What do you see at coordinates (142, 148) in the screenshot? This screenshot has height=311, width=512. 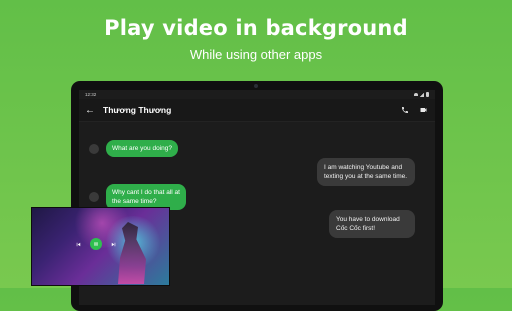 I see `incoming-message: What are you doing?` at bounding box center [142, 148].